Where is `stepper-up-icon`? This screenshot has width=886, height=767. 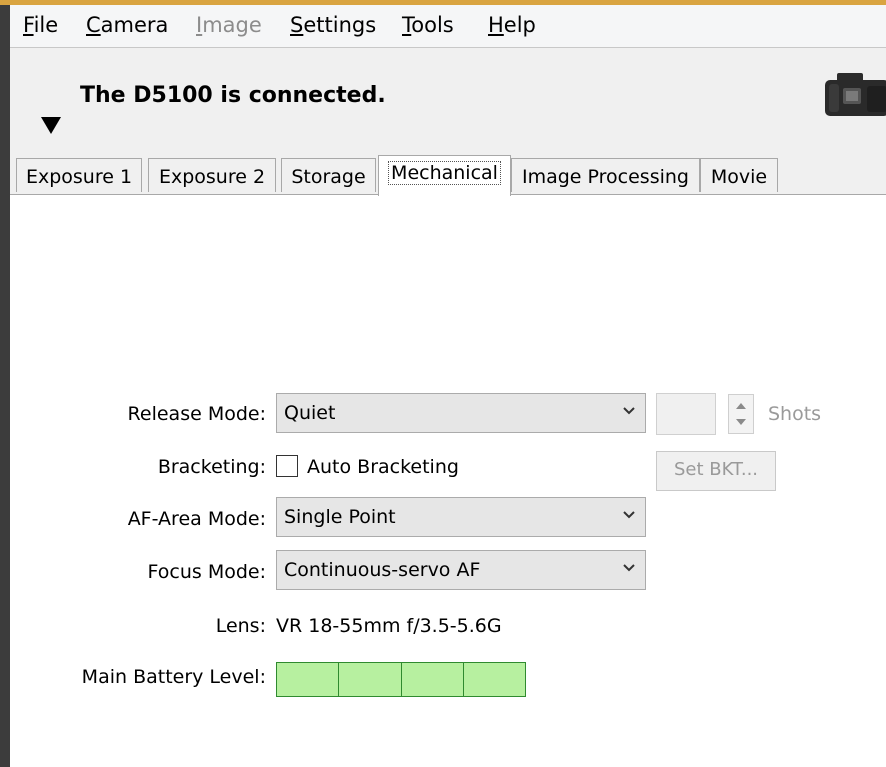
stepper-up-icon is located at coordinates (741, 406).